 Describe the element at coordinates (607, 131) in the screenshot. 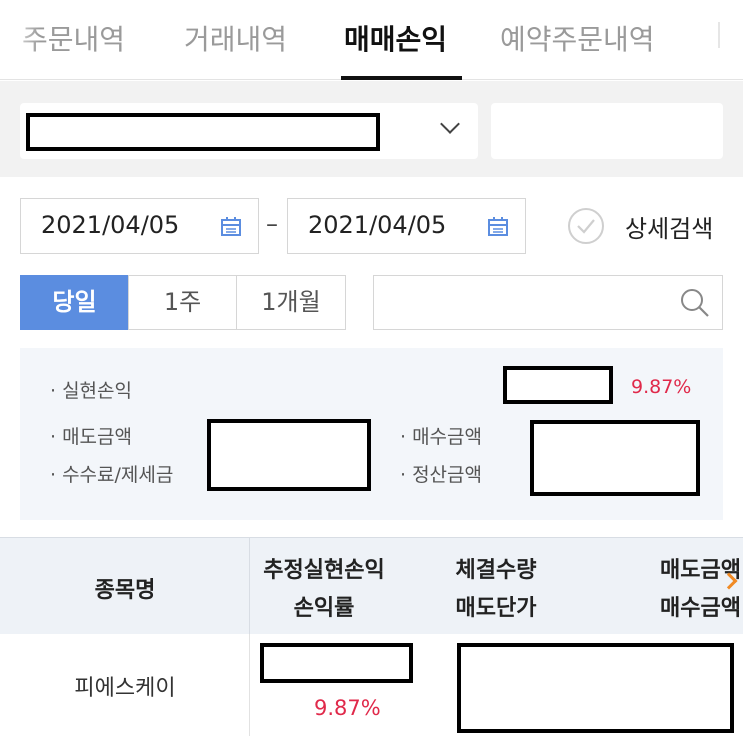

I see `password-input` at that location.